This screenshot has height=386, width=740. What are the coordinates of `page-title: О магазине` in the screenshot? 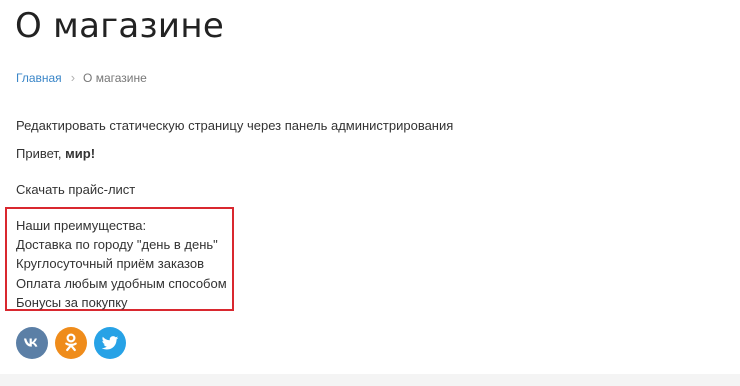 It's located at (120, 26).